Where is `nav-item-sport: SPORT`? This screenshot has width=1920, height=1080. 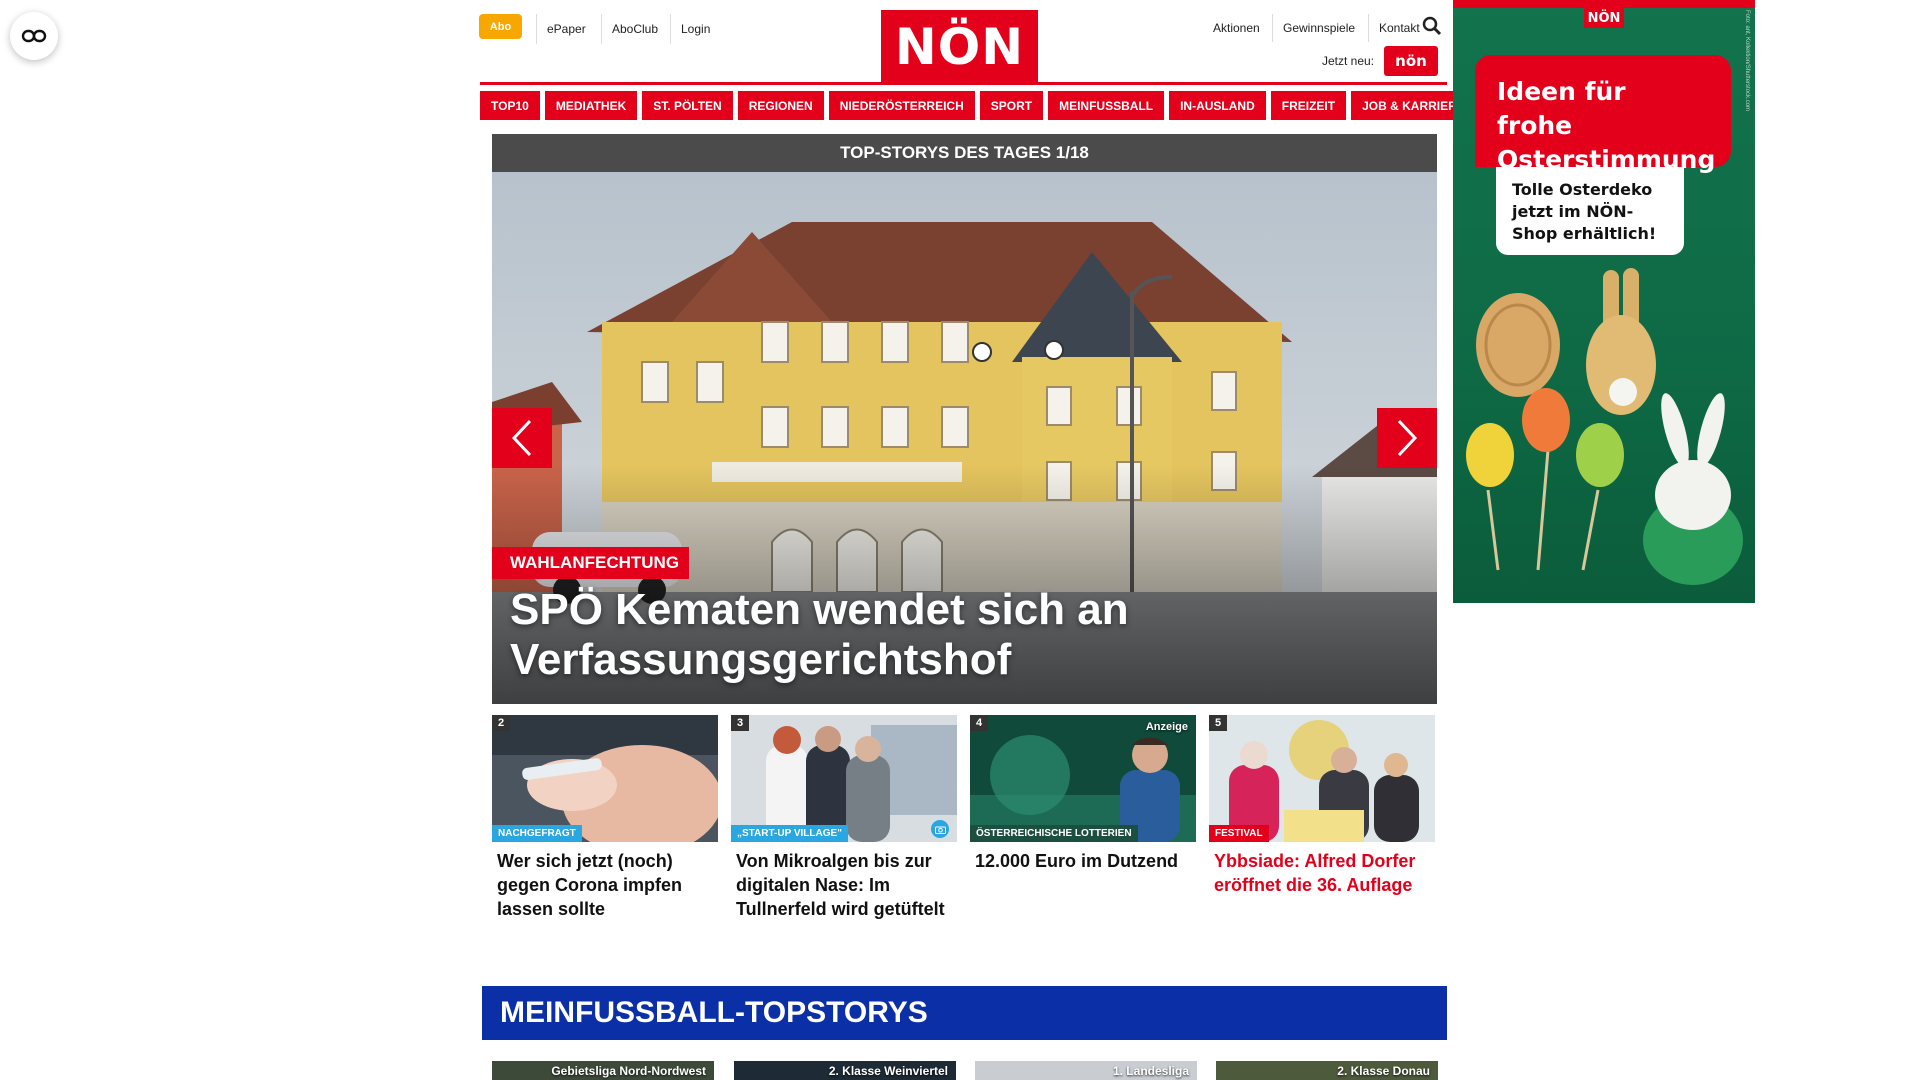 nav-item-sport: SPORT is located at coordinates (1011, 105).